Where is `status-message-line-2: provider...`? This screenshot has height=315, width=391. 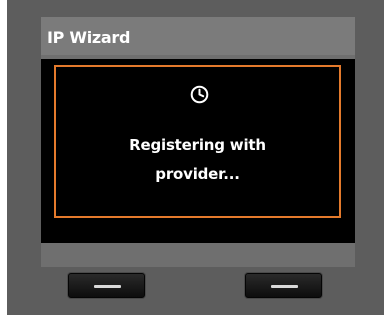
status-message-line-2: provider... is located at coordinates (197, 174).